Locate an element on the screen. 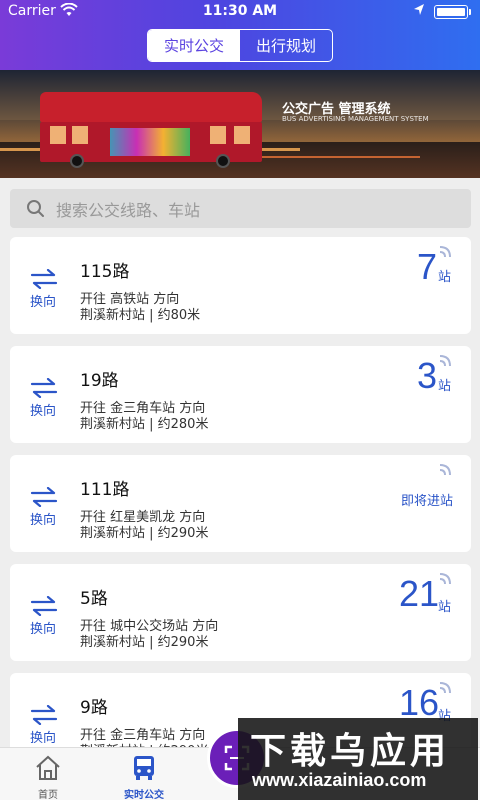 This screenshot has height=800, width=480. stops-away-count: 16 is located at coordinates (418, 702).